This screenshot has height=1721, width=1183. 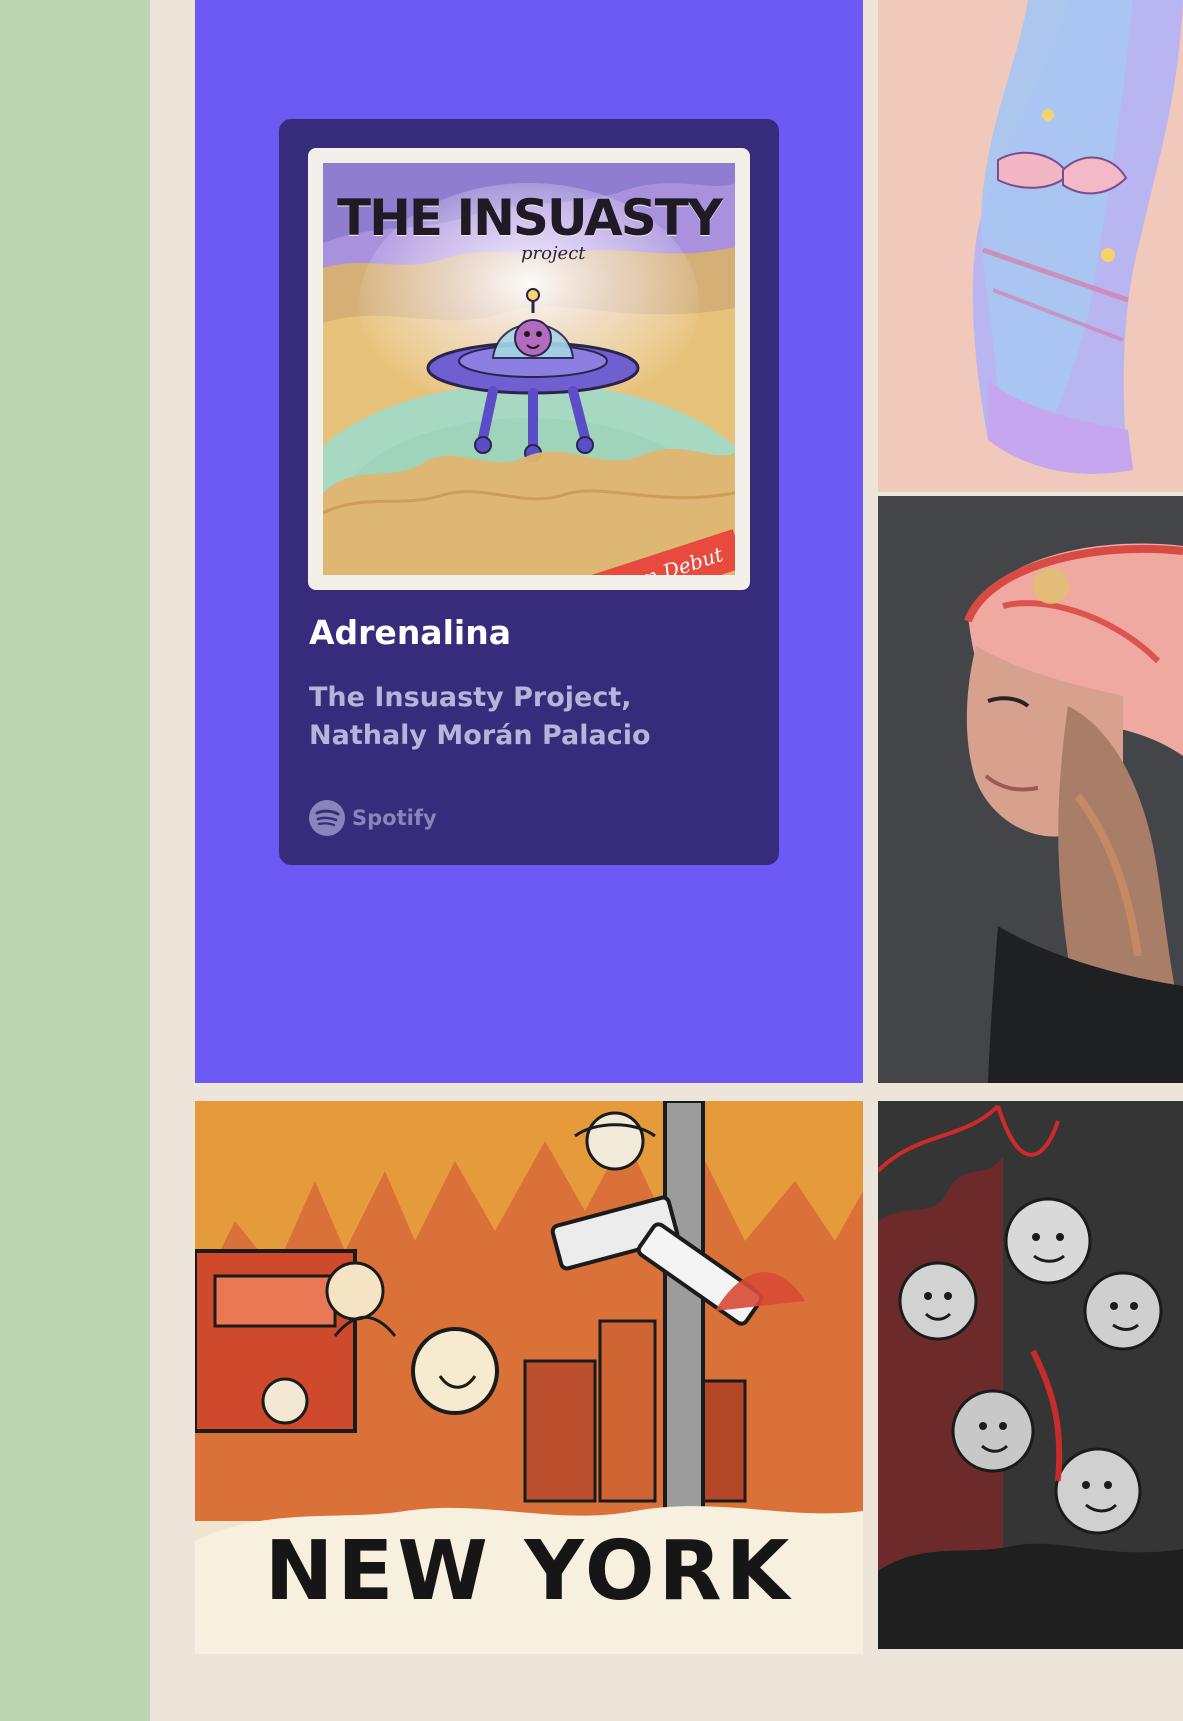 I want to click on new-york-text: NEW YORK, so click(x=529, y=1571).